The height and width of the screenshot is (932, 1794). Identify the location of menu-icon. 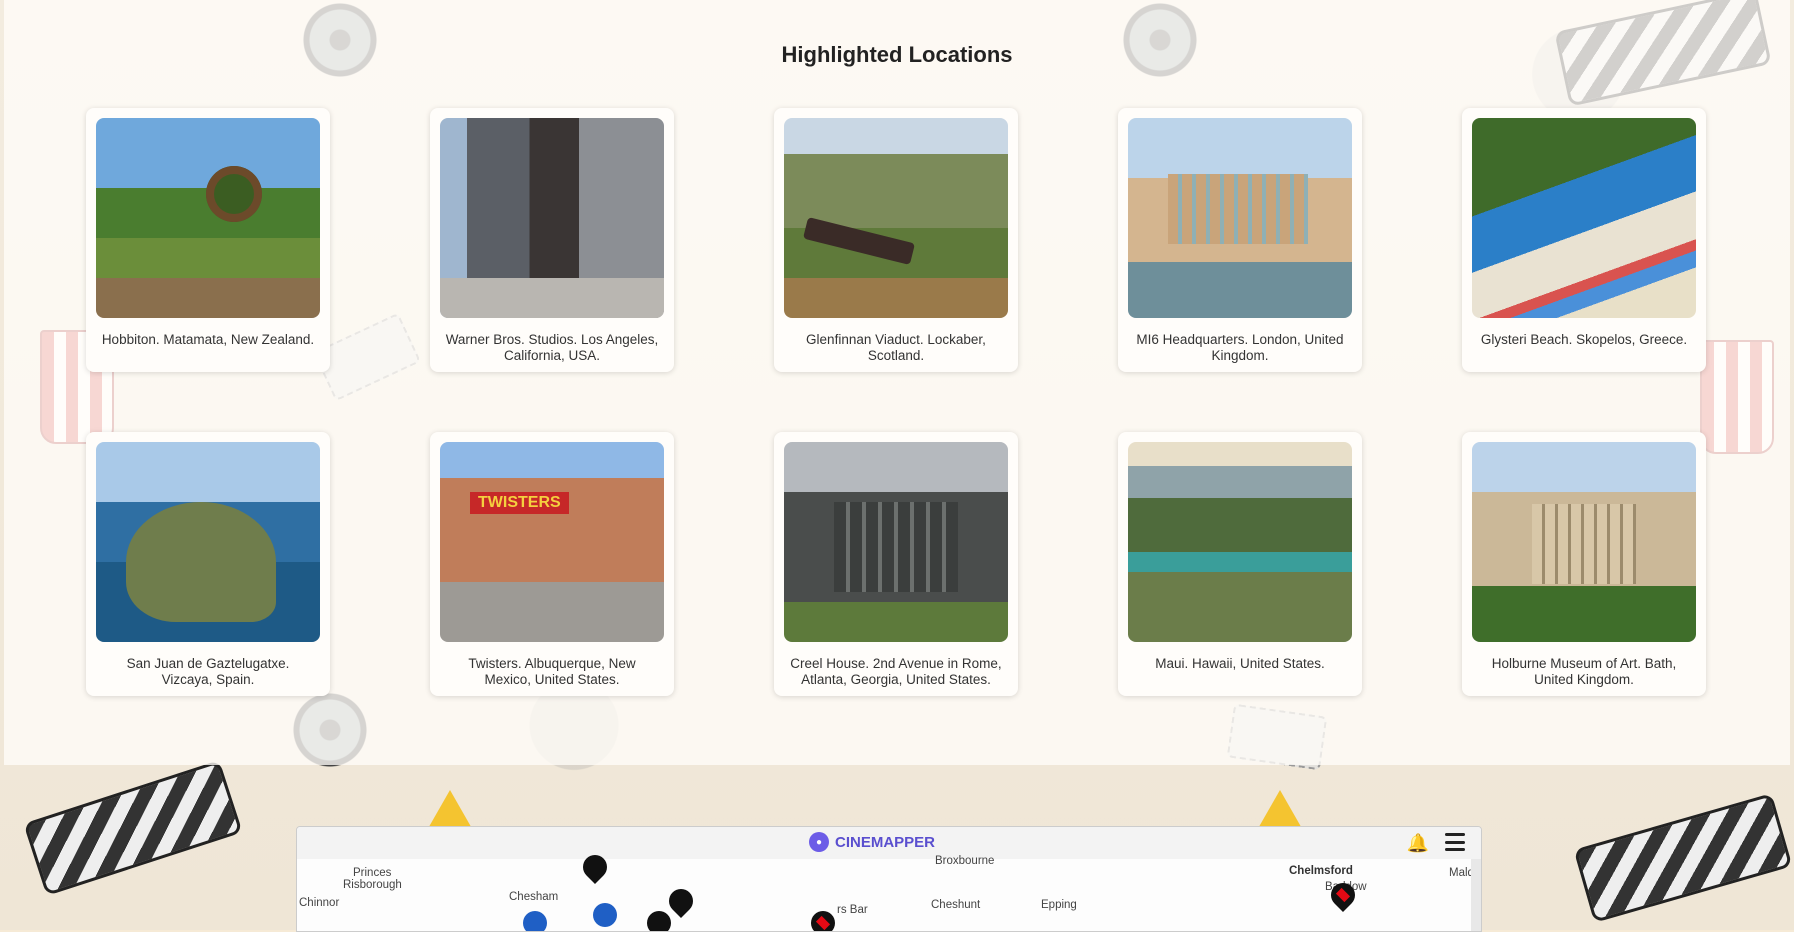
(1455, 842).